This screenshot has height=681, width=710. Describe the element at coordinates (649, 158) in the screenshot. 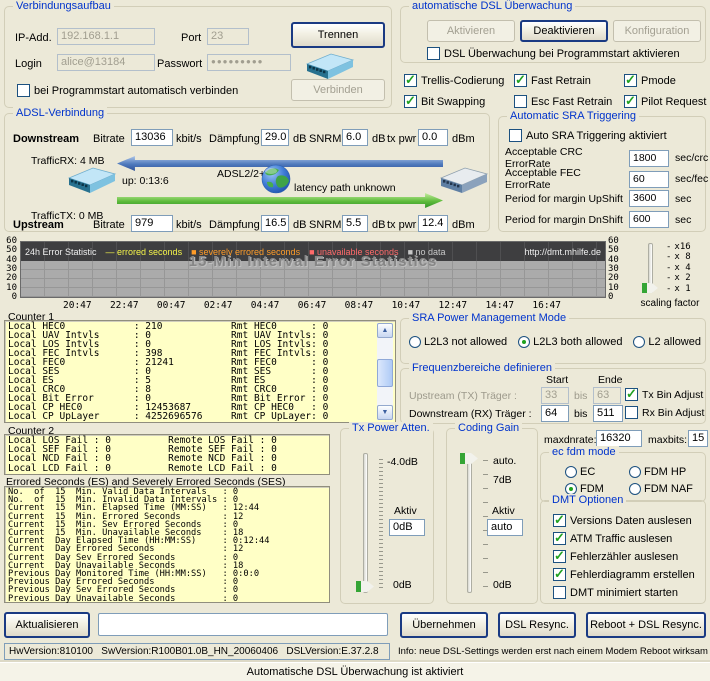

I see `sra-trigger-value-field: 1800` at that location.